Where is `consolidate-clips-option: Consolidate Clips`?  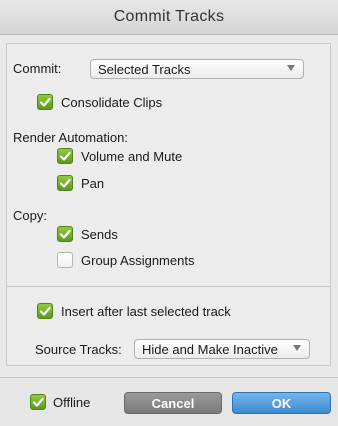 consolidate-clips-option: Consolidate Clips is located at coordinates (99, 102).